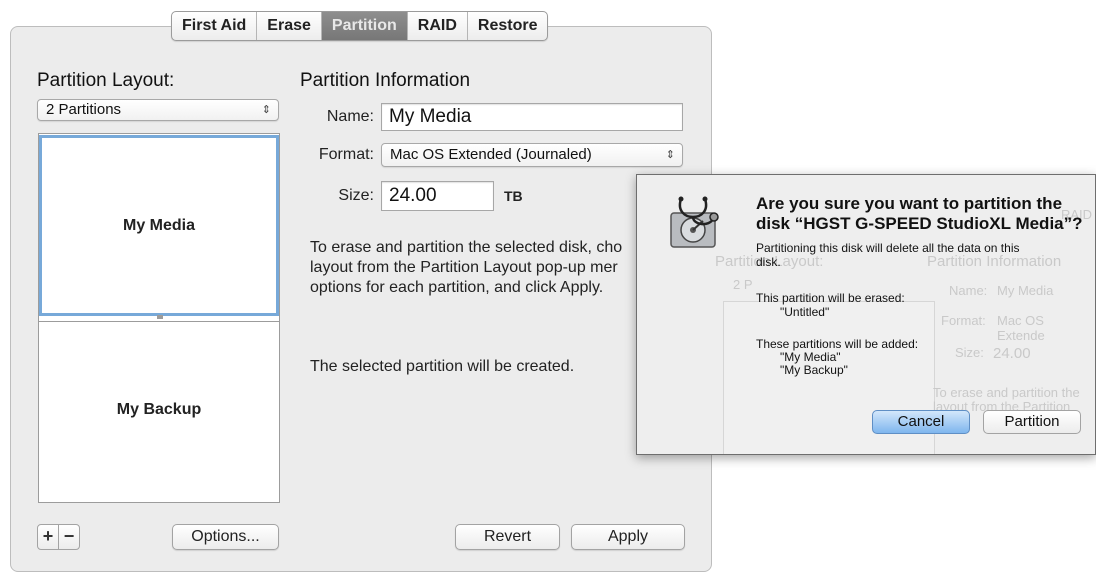 The width and height of the screenshot is (1096, 574). Describe the element at coordinates (438, 26) in the screenshot. I see `tab-raid: RAID` at that location.